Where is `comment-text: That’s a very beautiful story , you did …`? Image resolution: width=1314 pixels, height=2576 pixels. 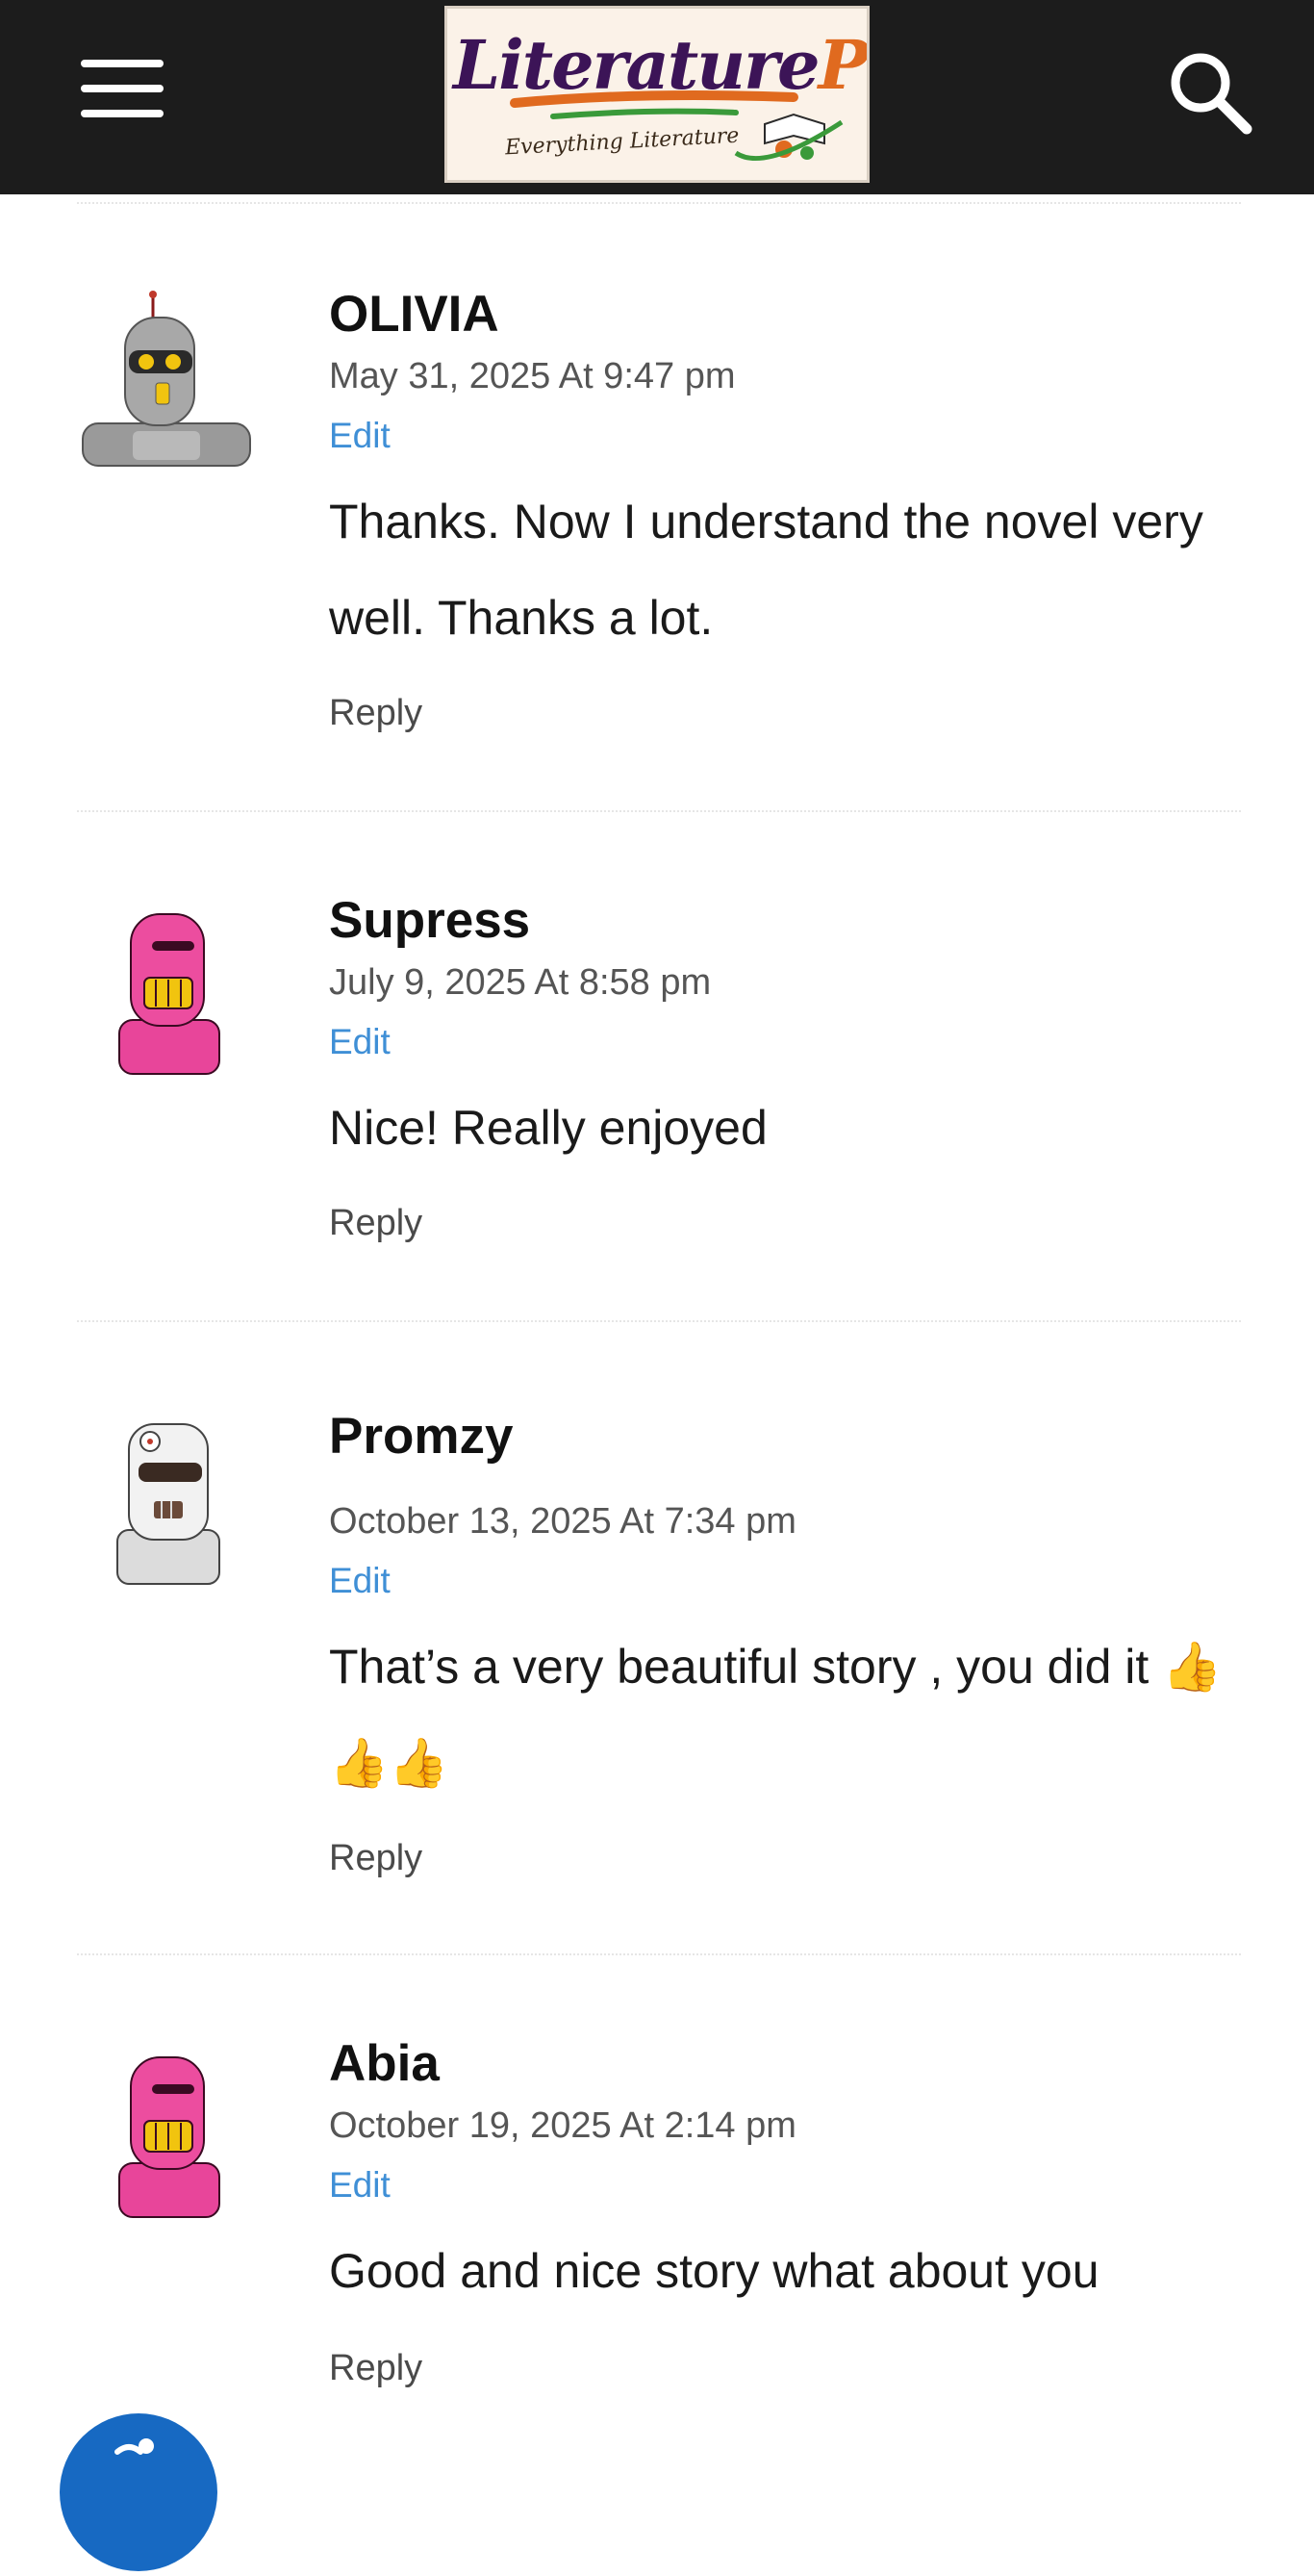
comment-text: That’s a very beautiful story , you did … is located at coordinates (776, 1715).